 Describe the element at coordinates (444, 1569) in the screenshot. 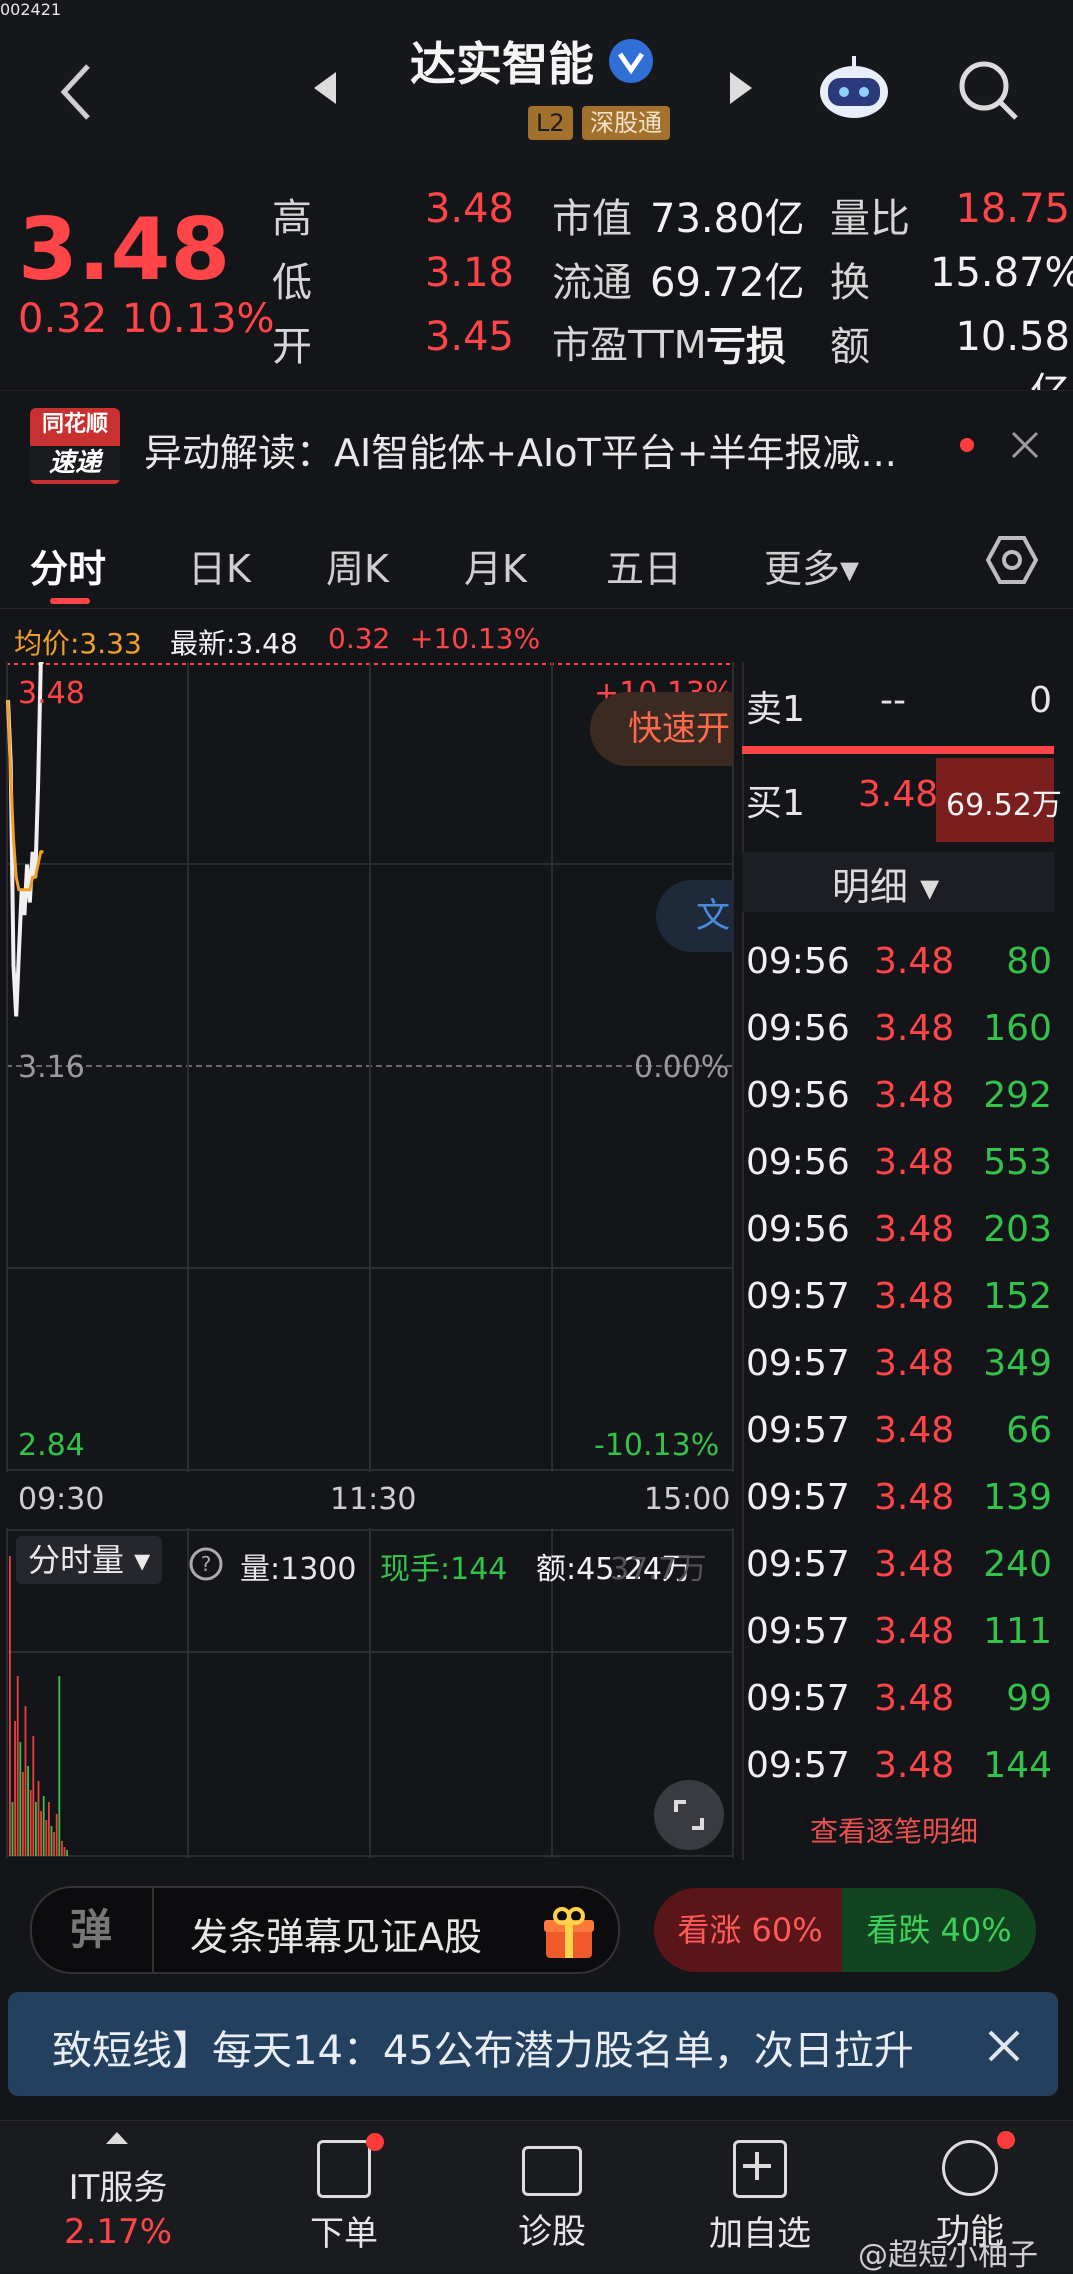

I see `current-hand: 现手:144` at that location.